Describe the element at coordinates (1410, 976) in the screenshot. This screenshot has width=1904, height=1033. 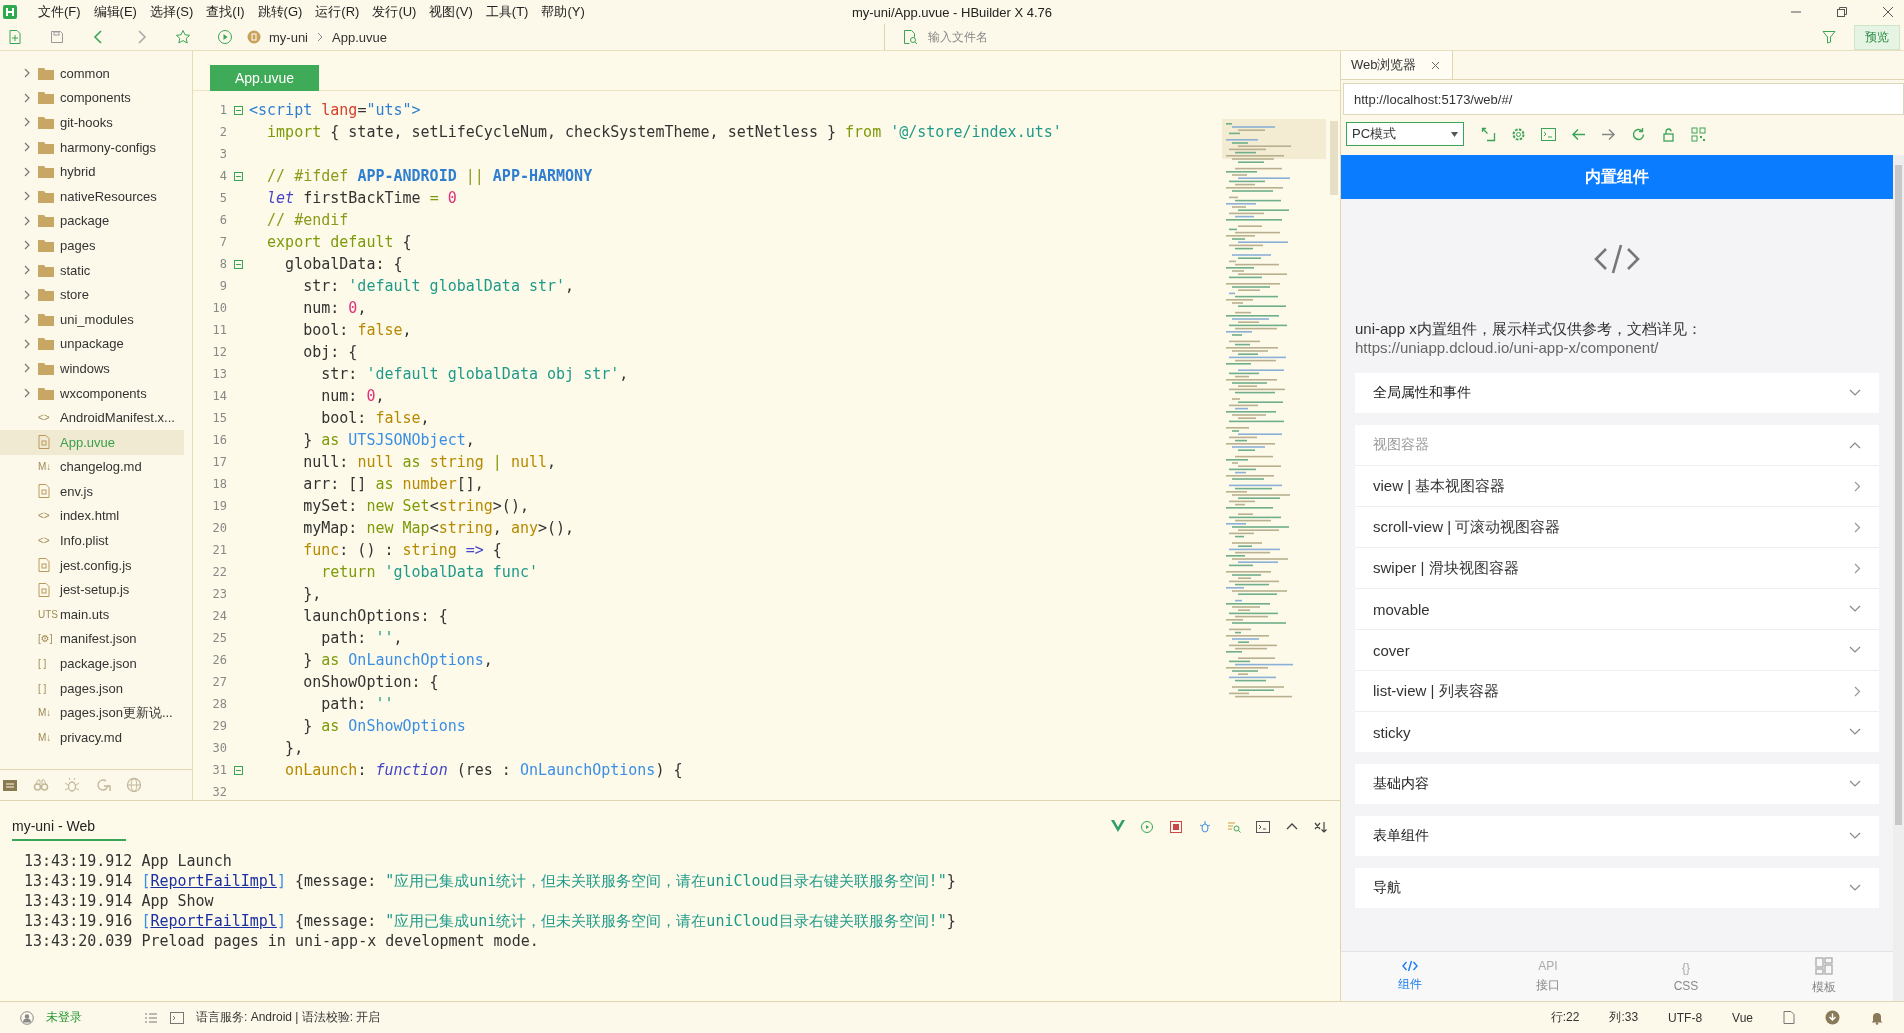
I see `bottom-tab: 组件` at that location.